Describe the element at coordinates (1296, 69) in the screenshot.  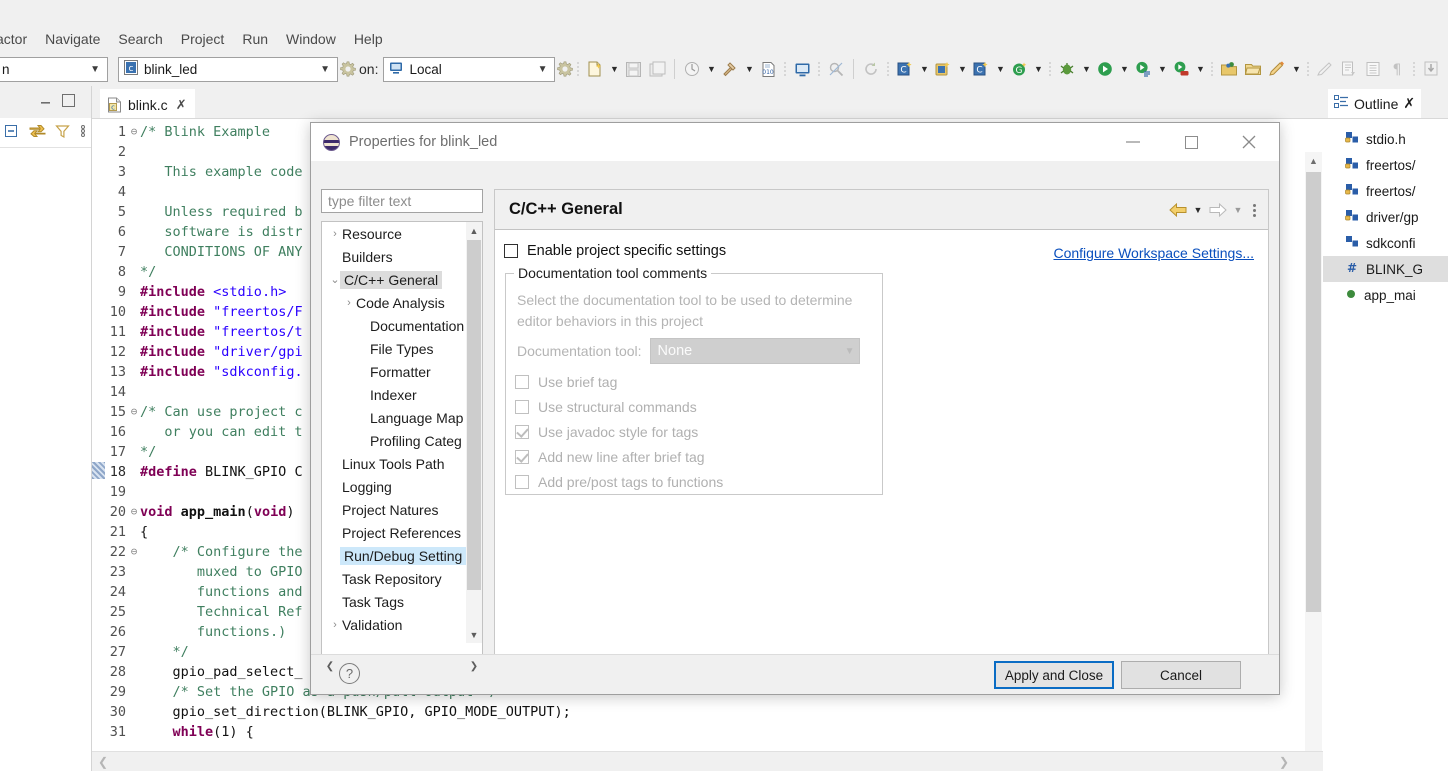
I see `pencil-dropdown-arrow-icon: ▼` at that location.